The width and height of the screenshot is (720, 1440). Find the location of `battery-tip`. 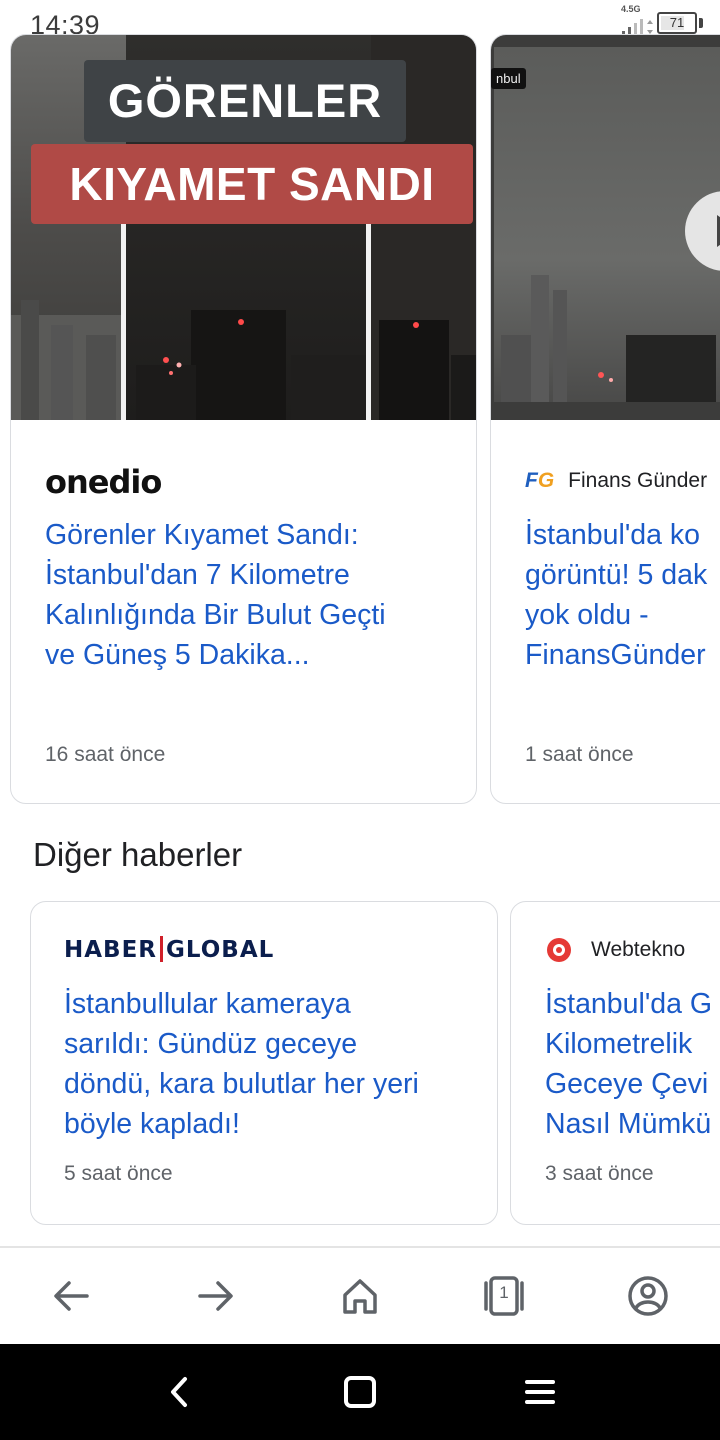

battery-tip is located at coordinates (701, 23).